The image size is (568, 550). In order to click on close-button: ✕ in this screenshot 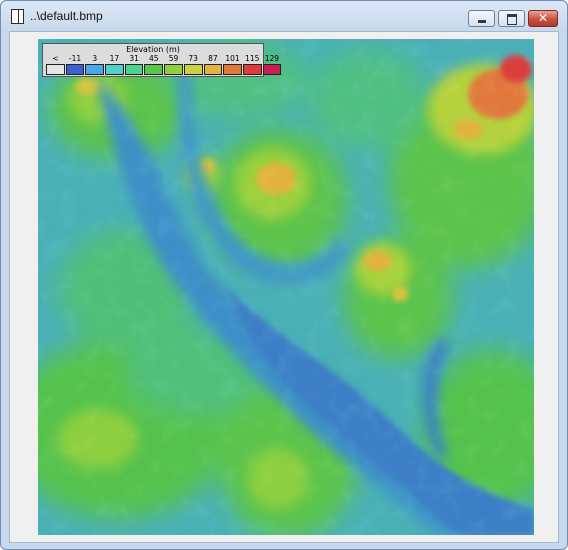, I will do `click(543, 18)`.